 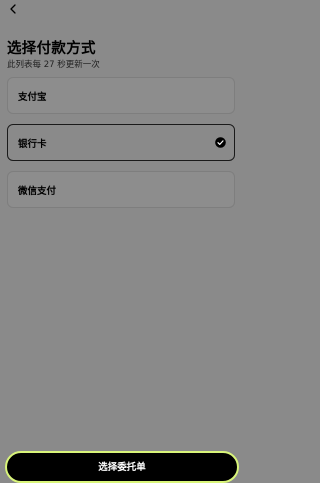 What do you see at coordinates (53, 65) in the screenshot?
I see `refresh-notice: 此列表每 27 秒更新一次` at bounding box center [53, 65].